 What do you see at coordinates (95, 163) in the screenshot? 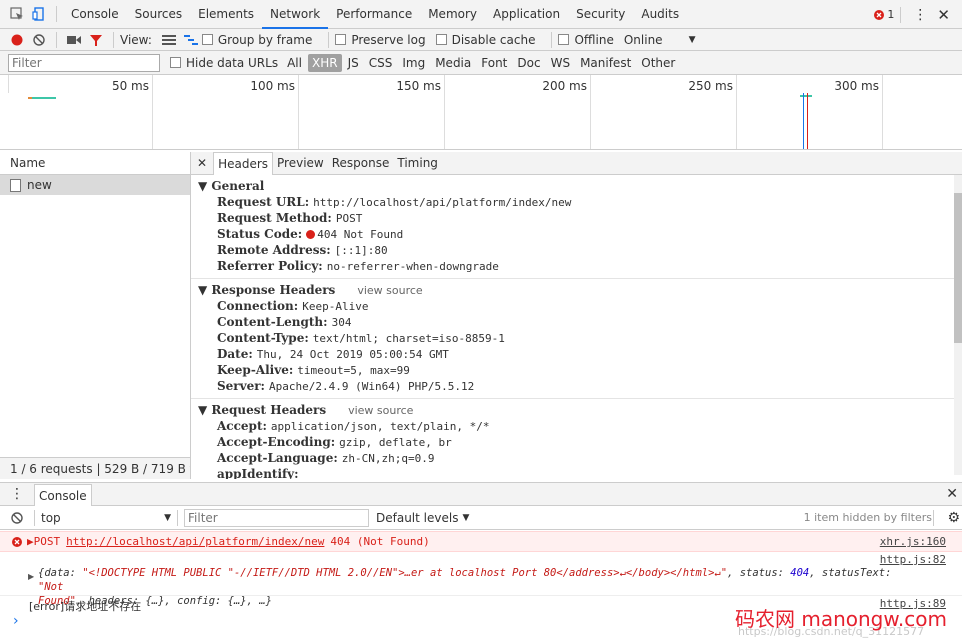
I see `name-column-header: Name` at bounding box center [95, 163].